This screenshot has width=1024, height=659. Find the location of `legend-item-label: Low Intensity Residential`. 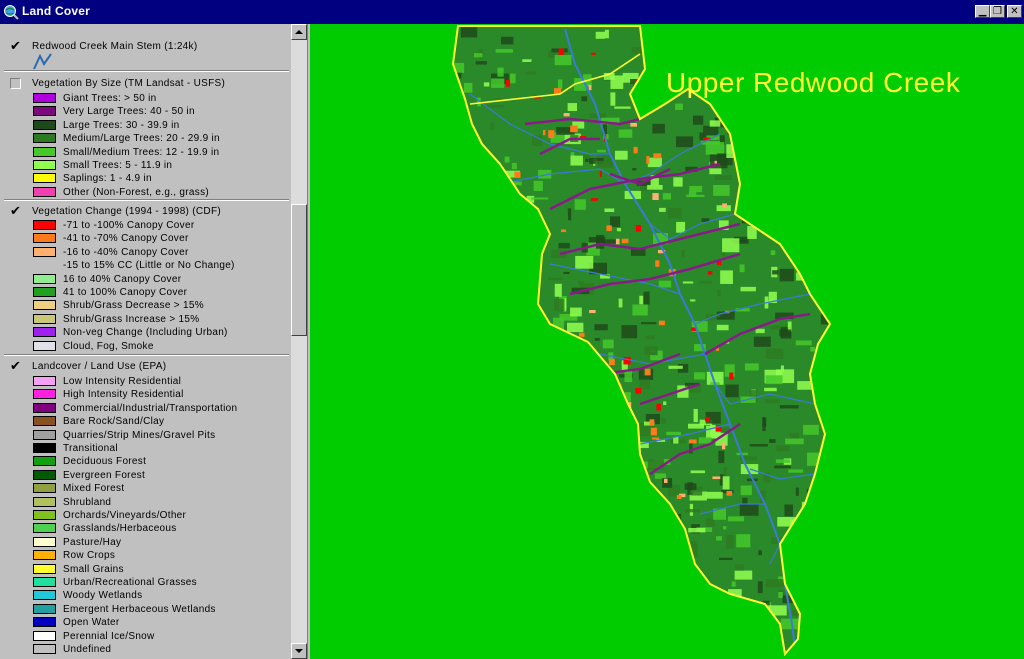

legend-item-label: Low Intensity Residential is located at coordinates (122, 381).